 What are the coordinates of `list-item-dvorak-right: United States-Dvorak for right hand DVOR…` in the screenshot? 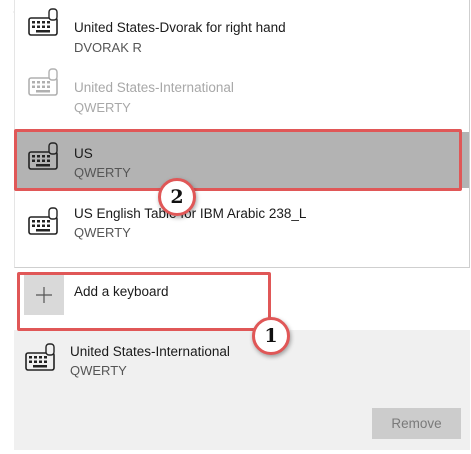 It's located at (242, 27).